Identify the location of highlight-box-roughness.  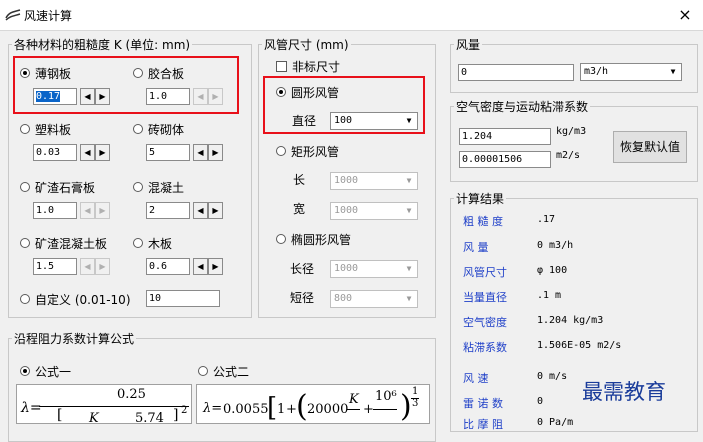
(126, 85).